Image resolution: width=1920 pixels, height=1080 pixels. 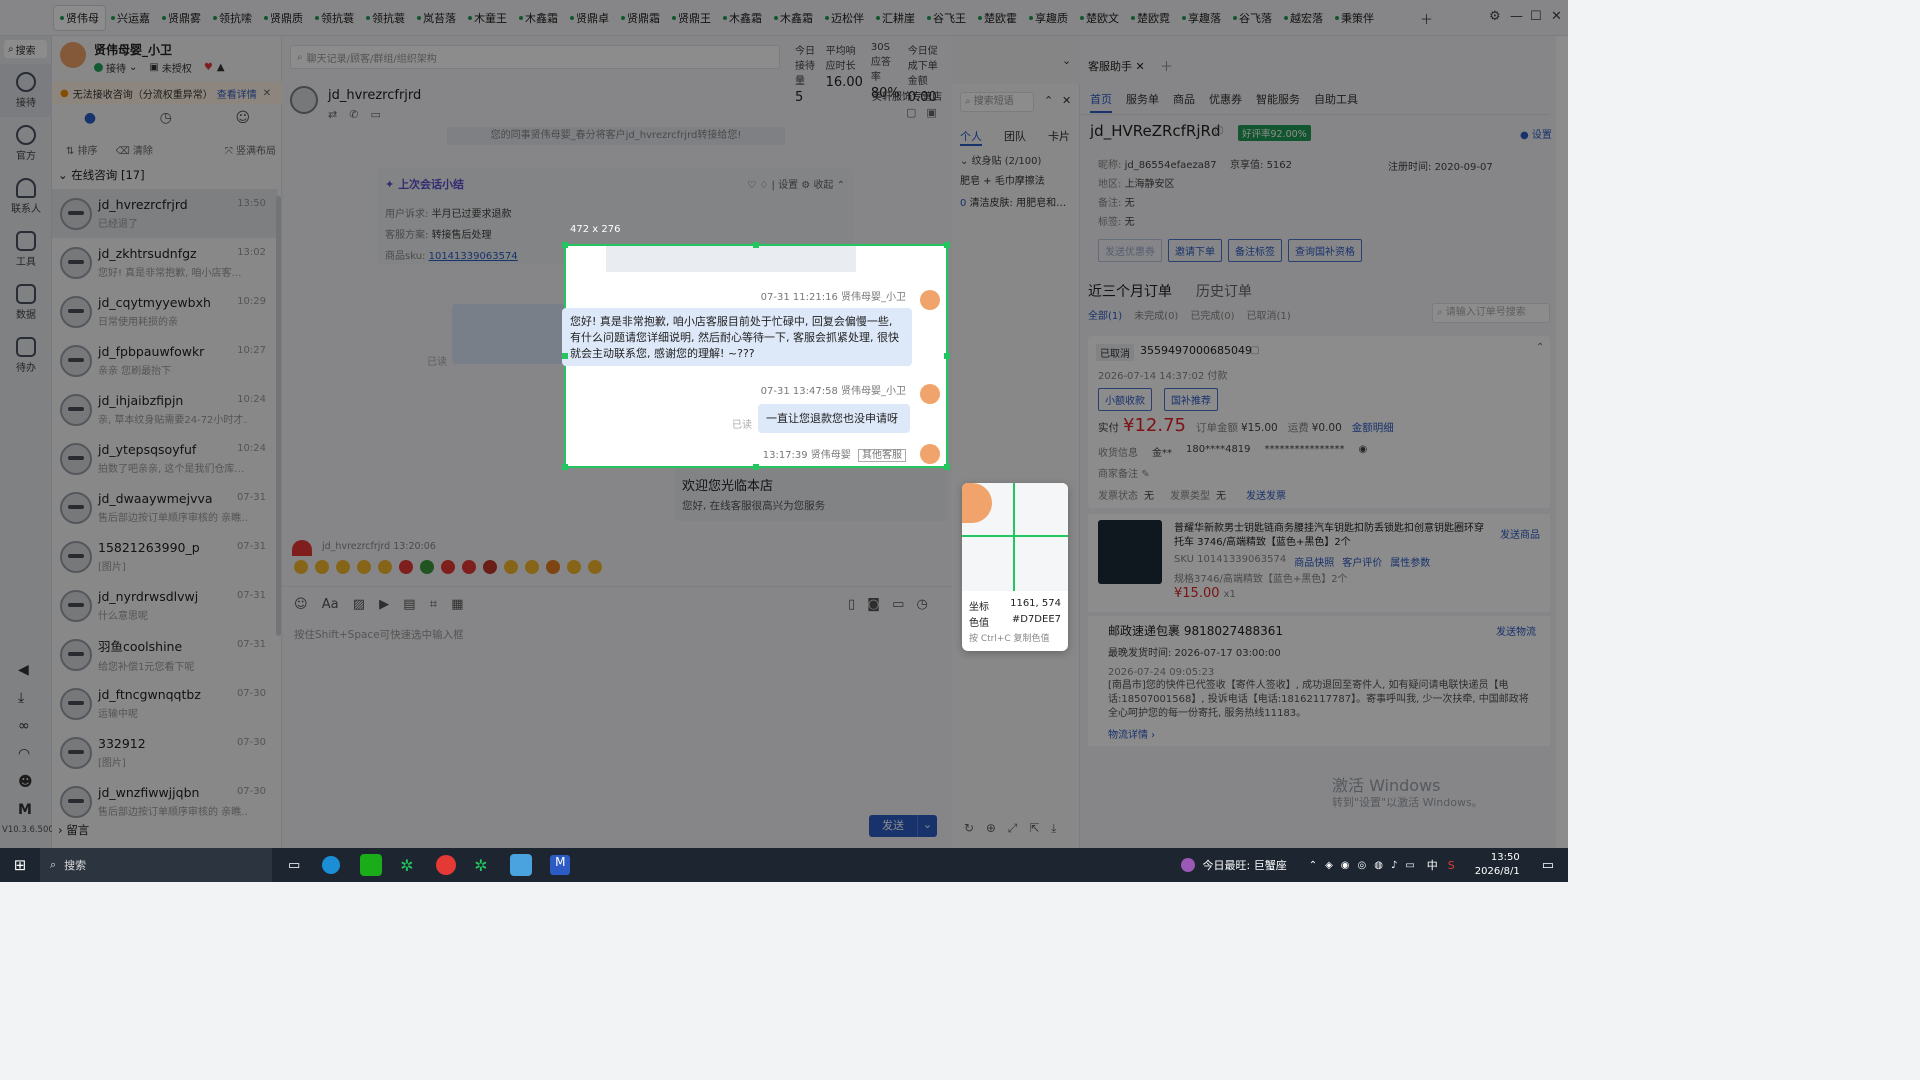 What do you see at coordinates (53, 864) in the screenshot?
I see `search-icon: ⌕` at bounding box center [53, 864].